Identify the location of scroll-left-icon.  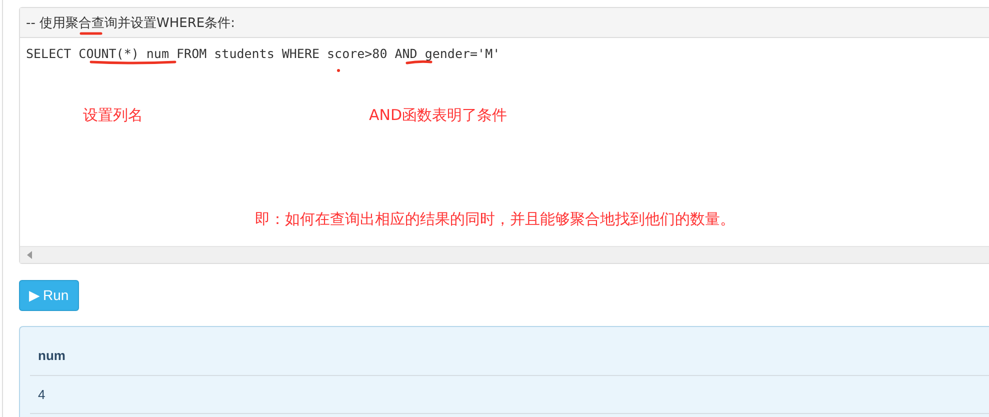
(29, 255).